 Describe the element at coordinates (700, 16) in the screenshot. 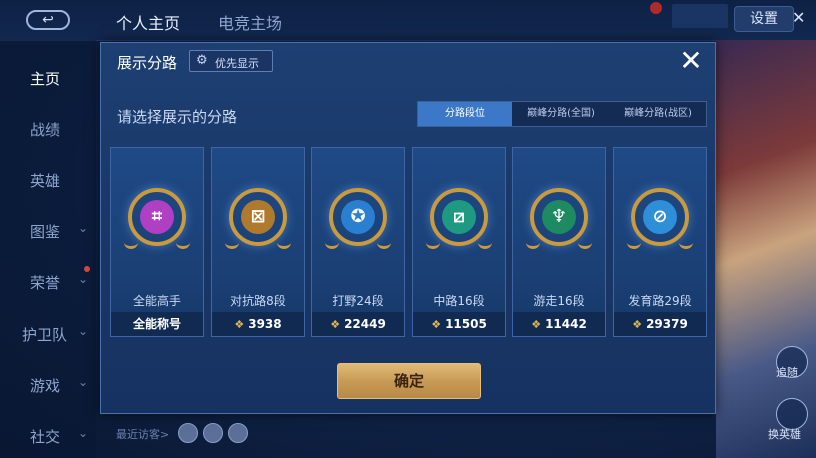

I see `promo-badge` at that location.